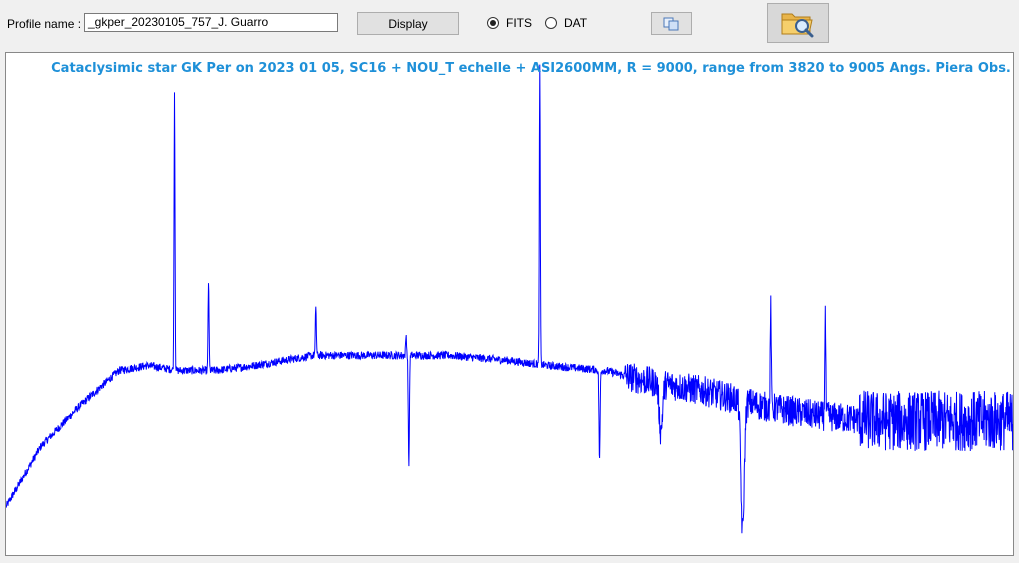  What do you see at coordinates (797, 25) in the screenshot?
I see `folder-search-icon` at bounding box center [797, 25].